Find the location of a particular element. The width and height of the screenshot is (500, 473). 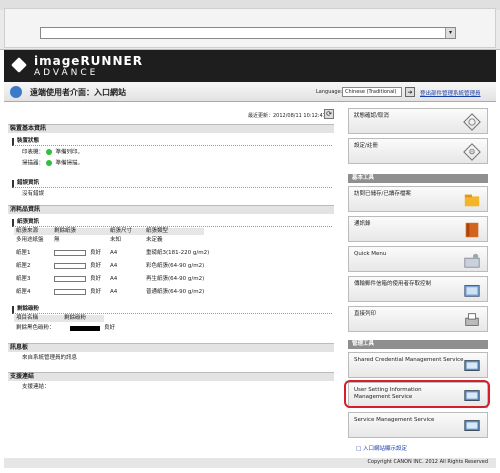

consumables-header: 消耗品資訊 is located at coordinates (171, 209).